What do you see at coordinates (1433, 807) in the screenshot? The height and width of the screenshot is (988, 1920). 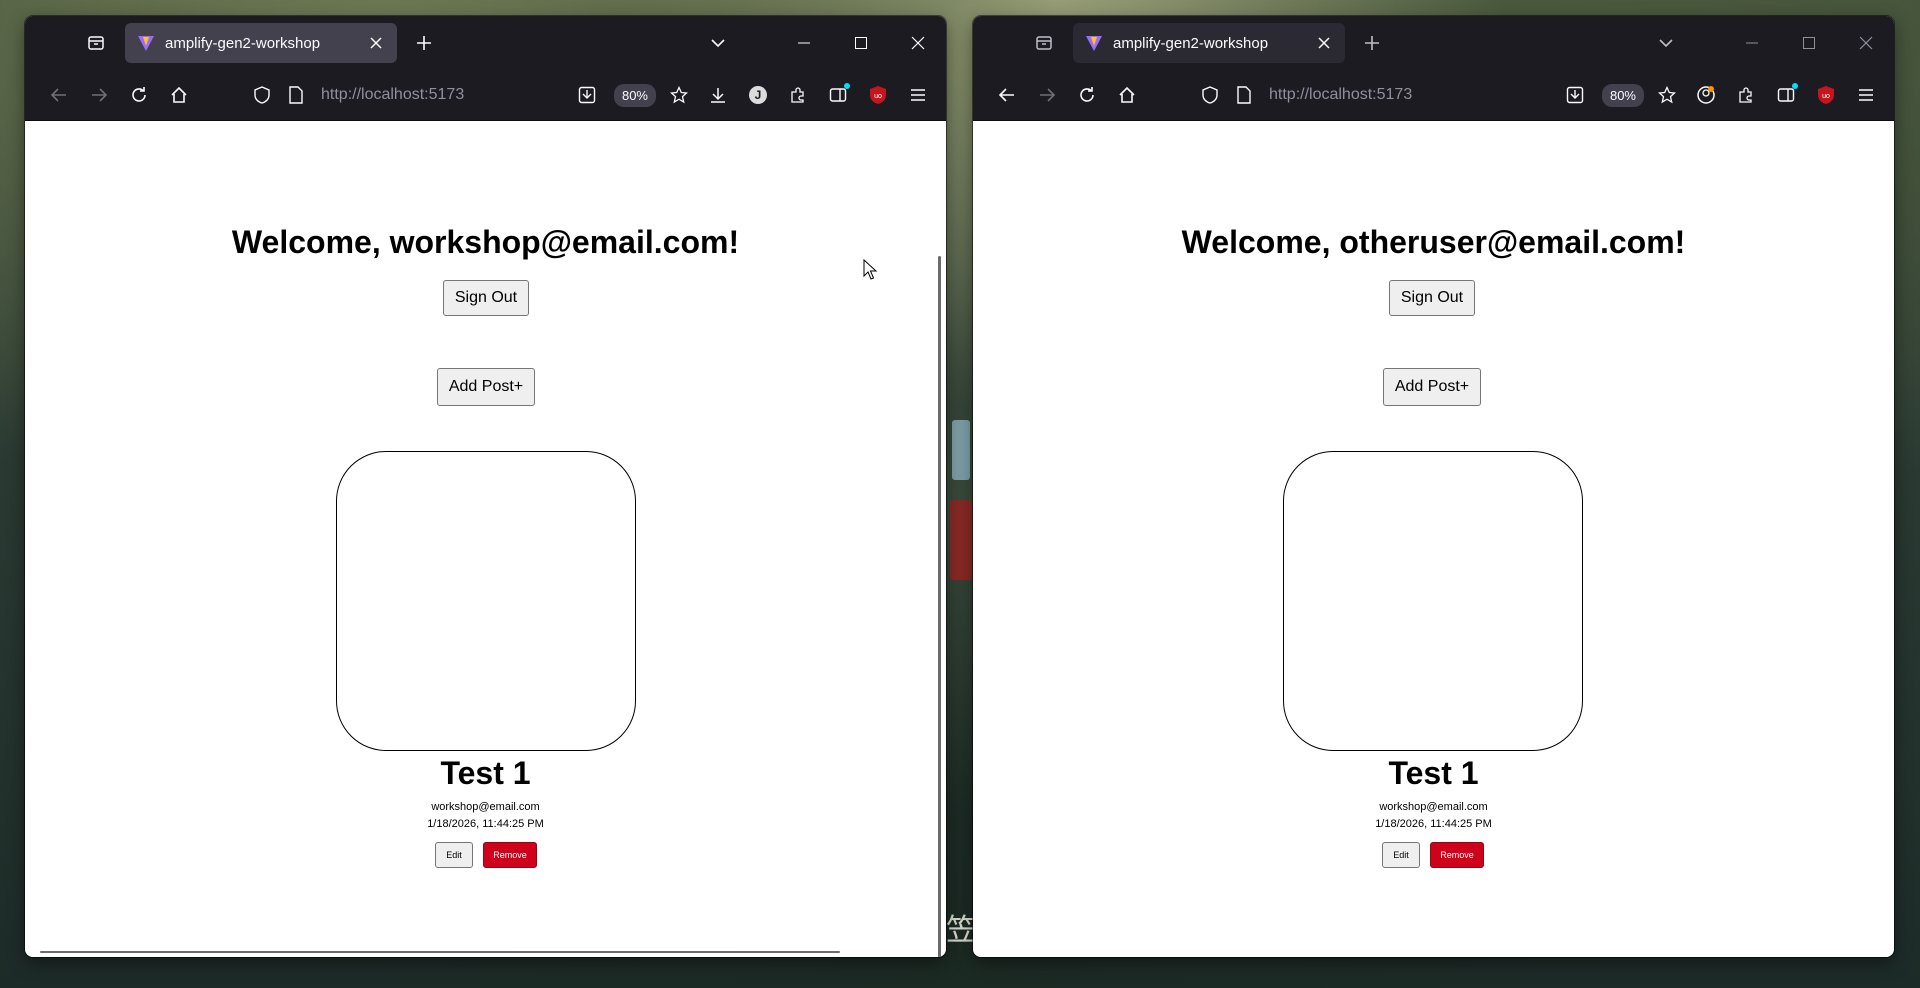 I see `post-author: workshop@email.com` at bounding box center [1433, 807].